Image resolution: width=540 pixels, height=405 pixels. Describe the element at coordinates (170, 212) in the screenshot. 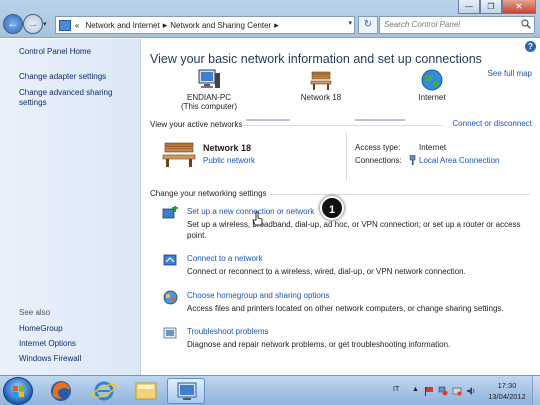

I see `new-connection-icon` at that location.